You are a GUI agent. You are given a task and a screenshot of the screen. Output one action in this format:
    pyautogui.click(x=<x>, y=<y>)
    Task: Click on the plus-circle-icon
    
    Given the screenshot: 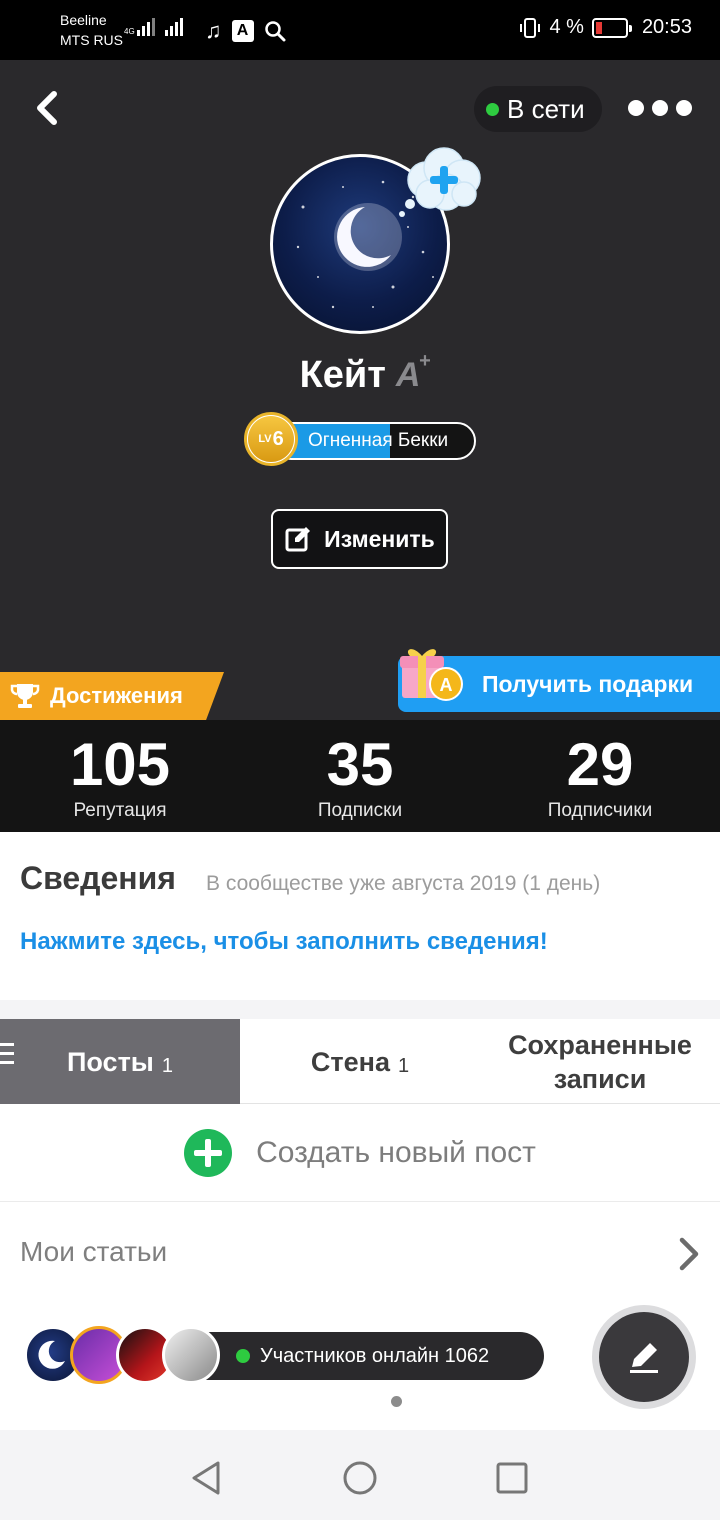 What is the action you would take?
    pyautogui.click(x=208, y=1152)
    